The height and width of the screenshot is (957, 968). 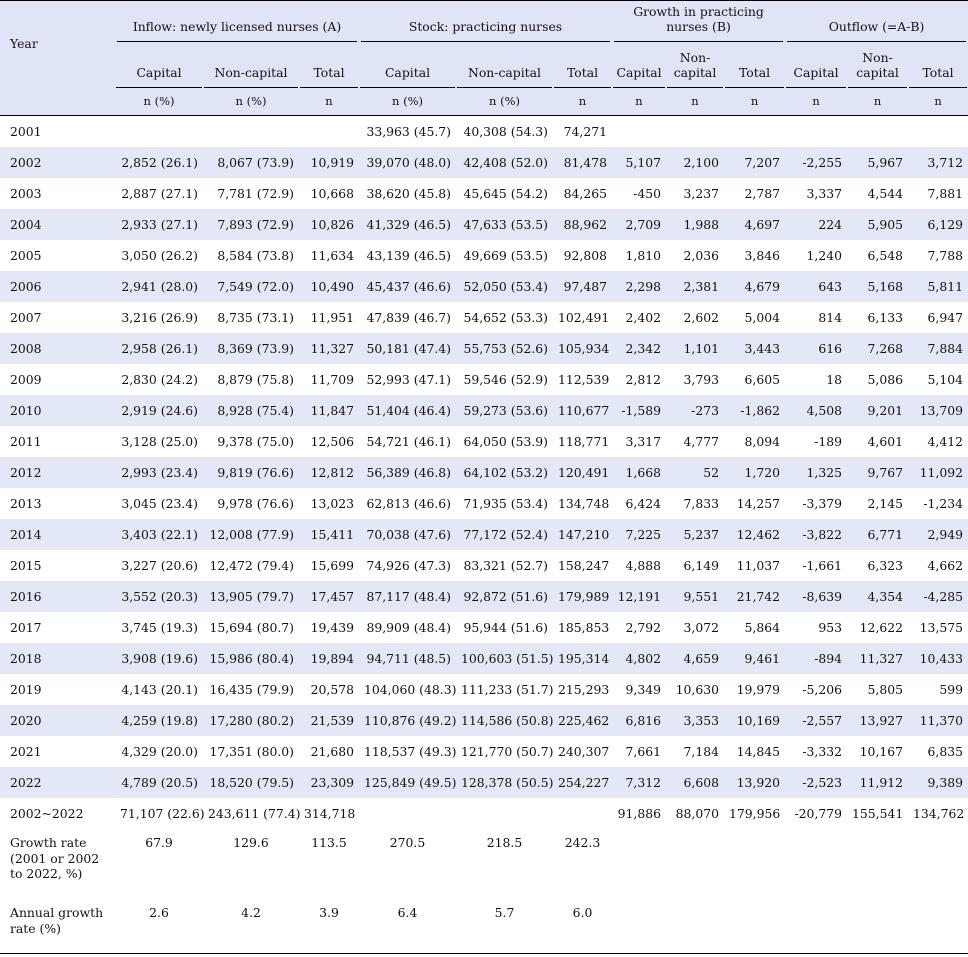 What do you see at coordinates (945, 379) in the screenshot?
I see `table-cell: 5,104` at bounding box center [945, 379].